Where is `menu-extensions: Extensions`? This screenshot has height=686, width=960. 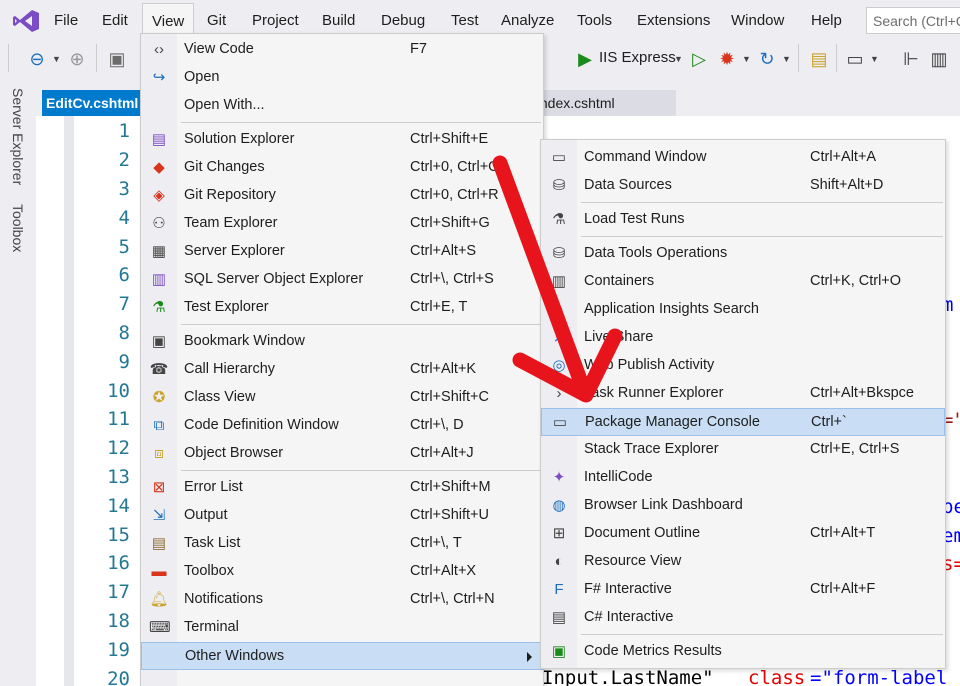
menu-extensions: Extensions is located at coordinates (673, 20).